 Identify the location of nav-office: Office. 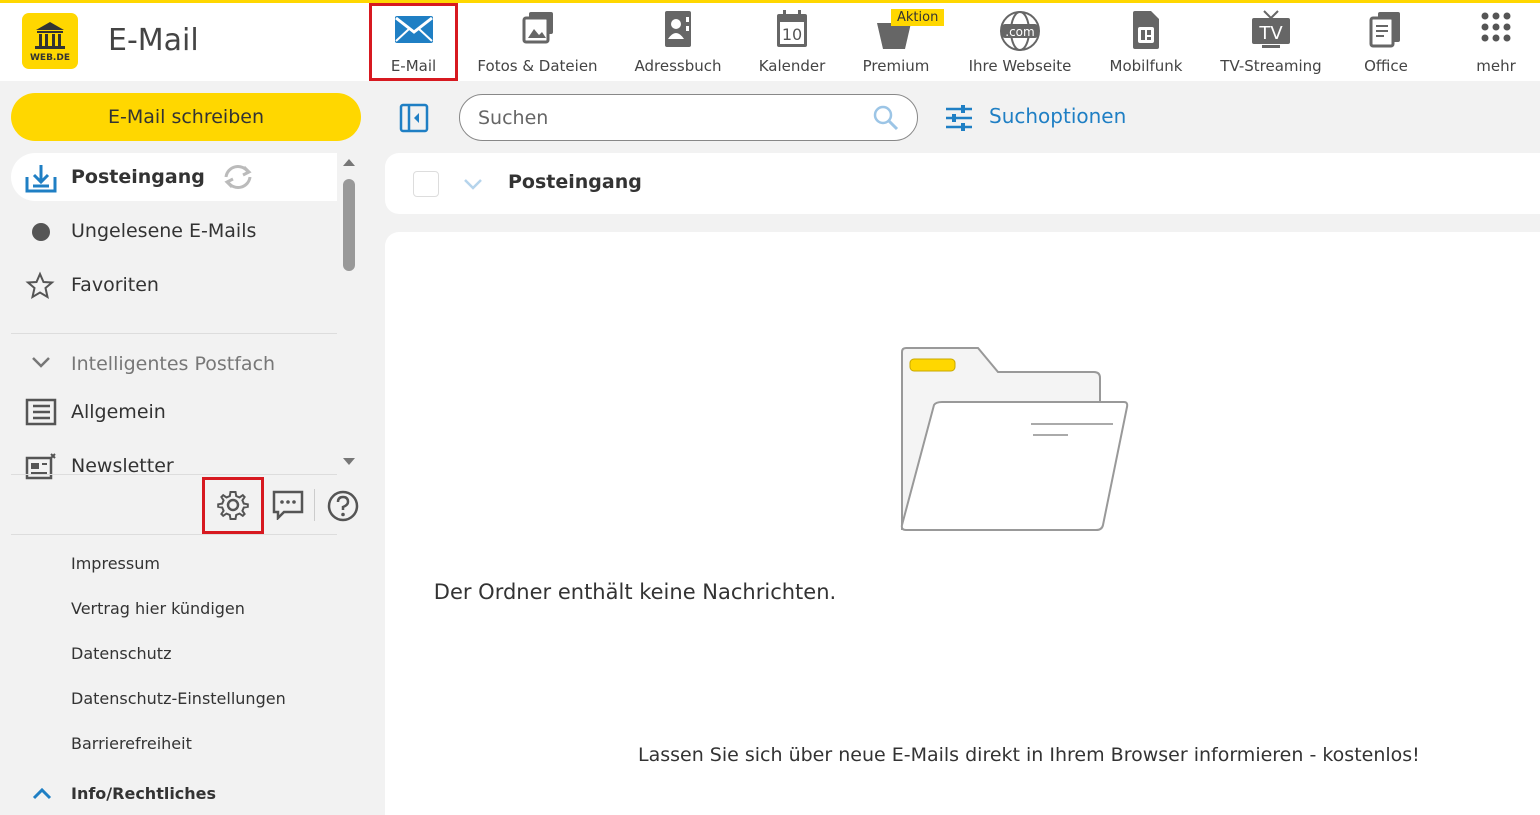
(1386, 42).